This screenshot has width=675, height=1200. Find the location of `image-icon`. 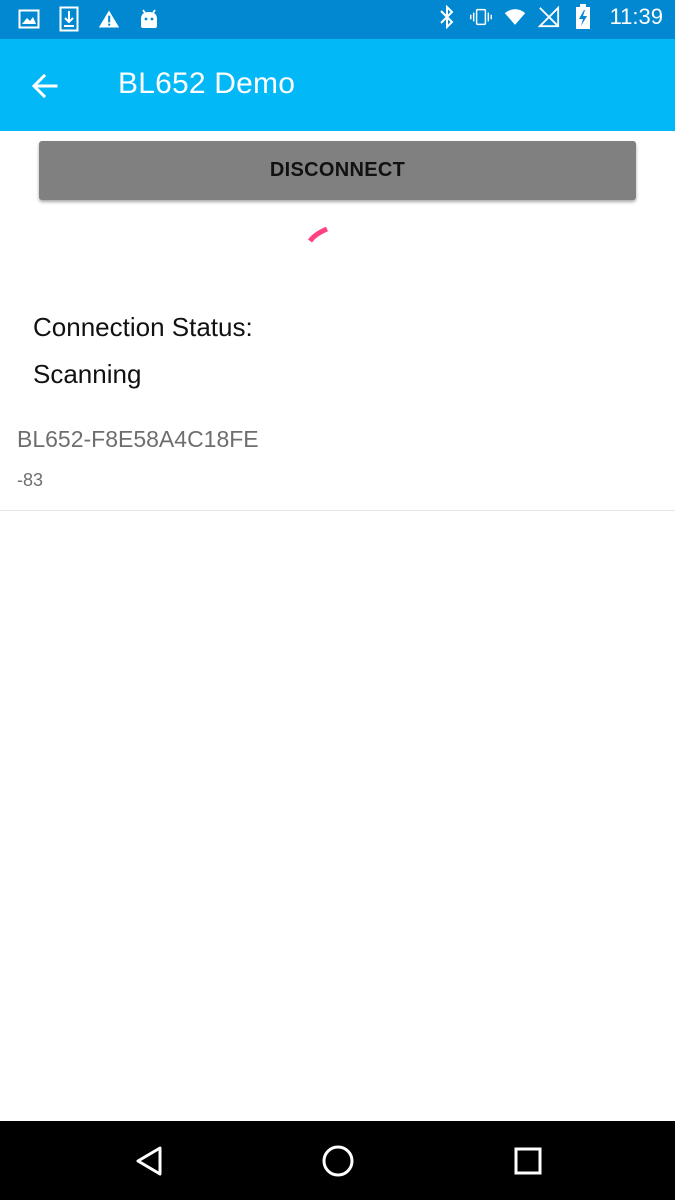

image-icon is located at coordinates (29, 19).